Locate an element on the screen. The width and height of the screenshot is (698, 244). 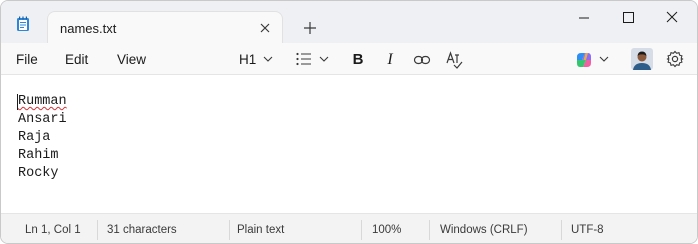
zoom-level: 100% is located at coordinates (386, 230).